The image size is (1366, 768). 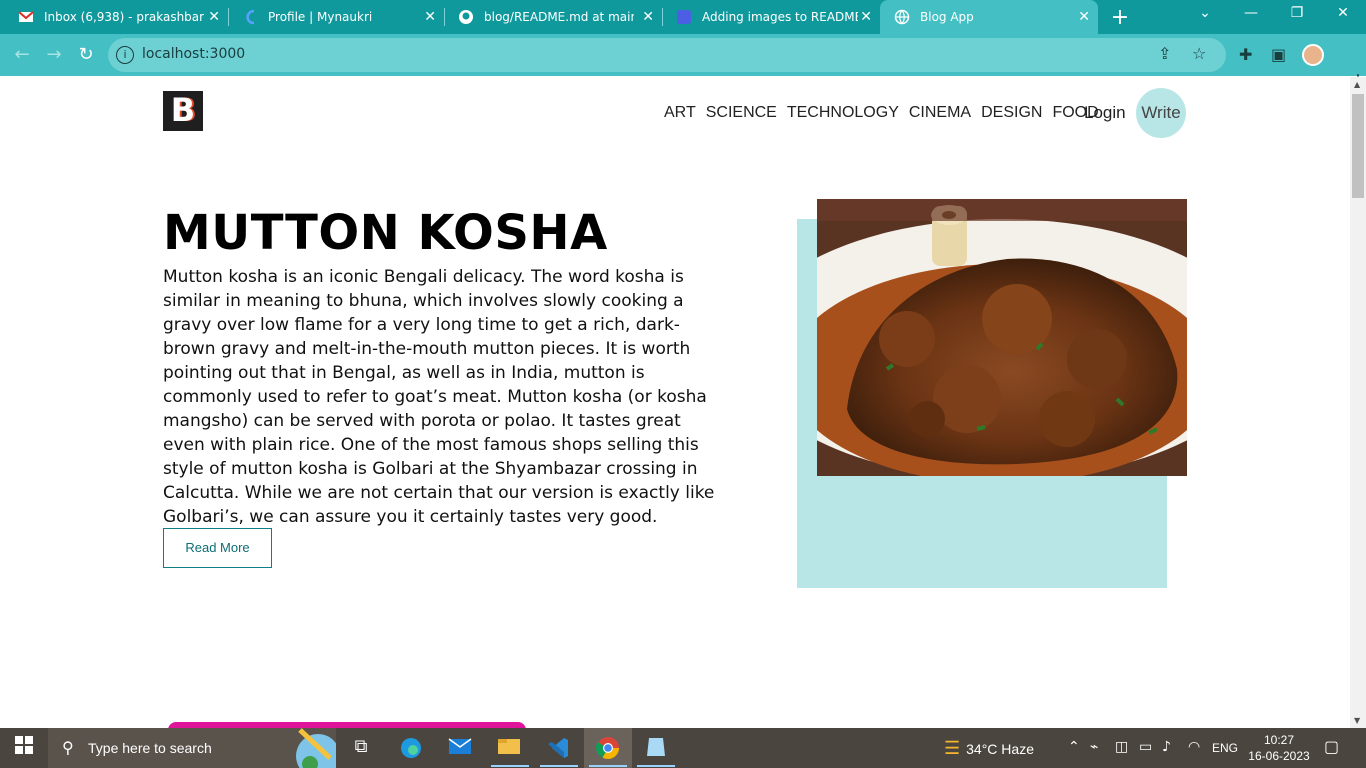 What do you see at coordinates (86, 55) in the screenshot?
I see `reload-button: ↻` at bounding box center [86, 55].